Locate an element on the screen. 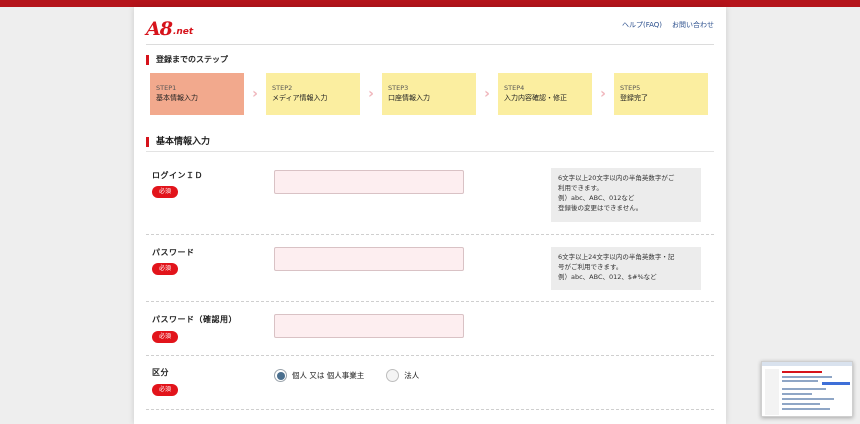 The width and height of the screenshot is (860, 424). steps-section-title: 登録までのステップ is located at coordinates (187, 60).